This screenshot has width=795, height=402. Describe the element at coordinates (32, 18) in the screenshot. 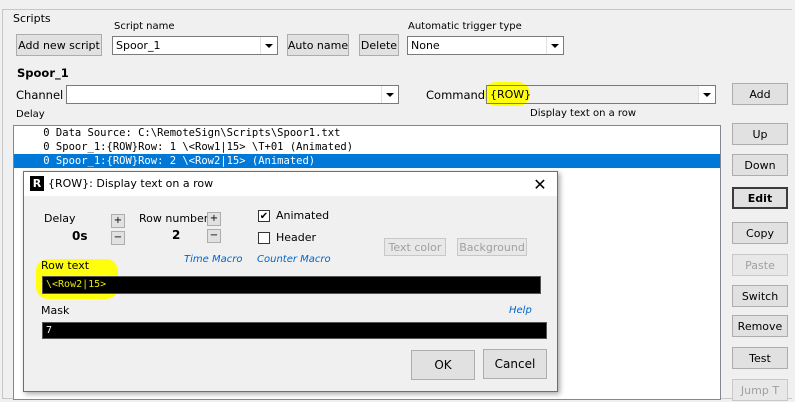

I see `scripts-group-title: Scripts` at that location.